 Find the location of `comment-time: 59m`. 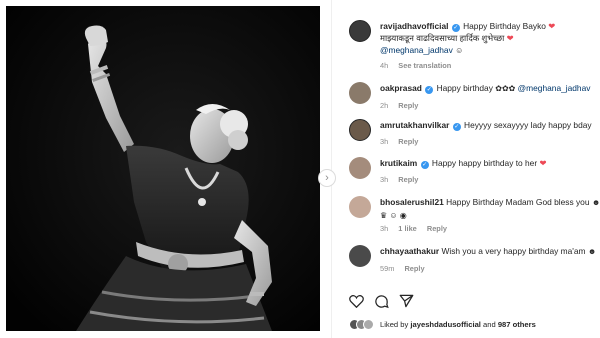

comment-time: 59m is located at coordinates (387, 268).